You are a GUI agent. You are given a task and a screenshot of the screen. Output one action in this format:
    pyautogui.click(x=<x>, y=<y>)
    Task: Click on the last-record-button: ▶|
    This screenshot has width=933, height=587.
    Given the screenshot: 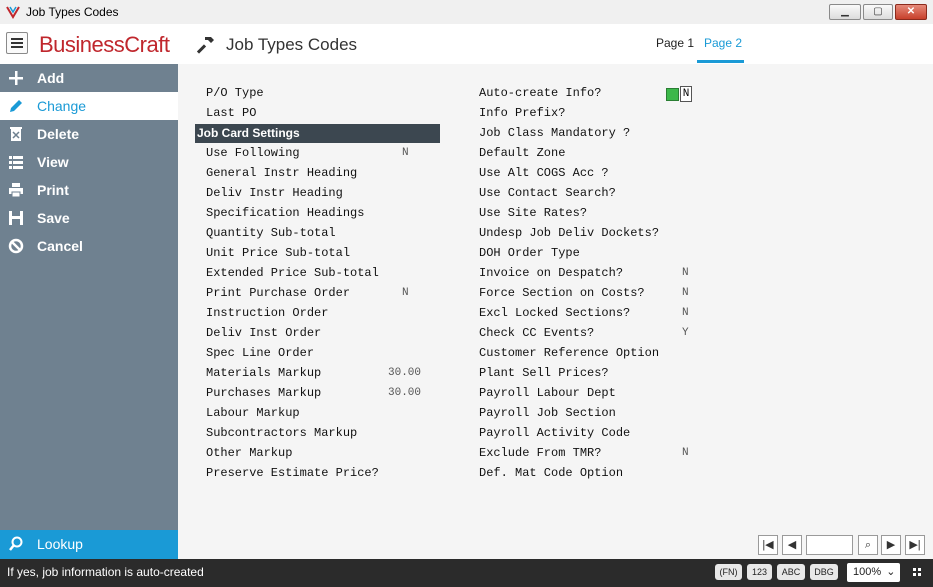 What is the action you would take?
    pyautogui.click(x=915, y=545)
    